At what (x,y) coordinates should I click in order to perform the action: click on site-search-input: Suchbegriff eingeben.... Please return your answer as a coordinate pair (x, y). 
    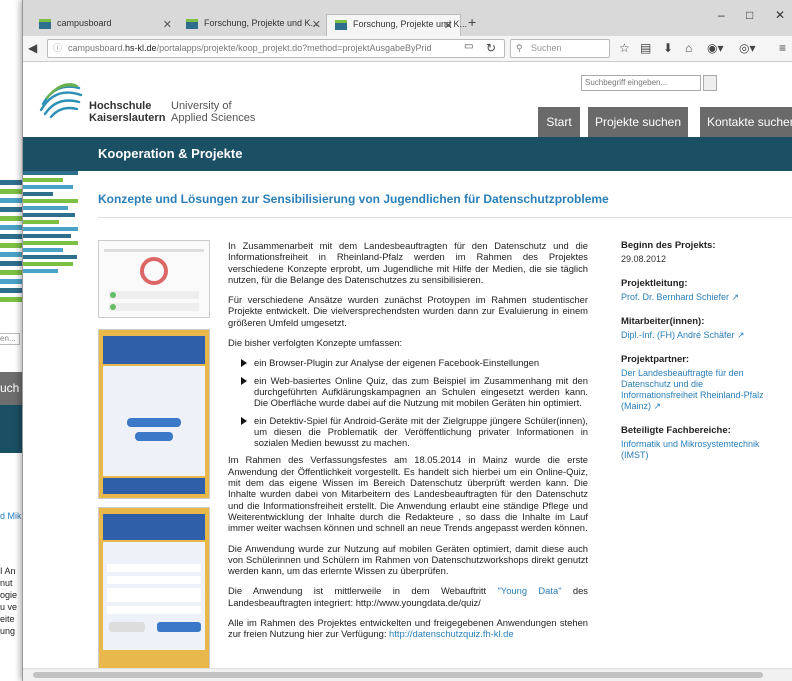
    Looking at the image, I should click on (641, 83).